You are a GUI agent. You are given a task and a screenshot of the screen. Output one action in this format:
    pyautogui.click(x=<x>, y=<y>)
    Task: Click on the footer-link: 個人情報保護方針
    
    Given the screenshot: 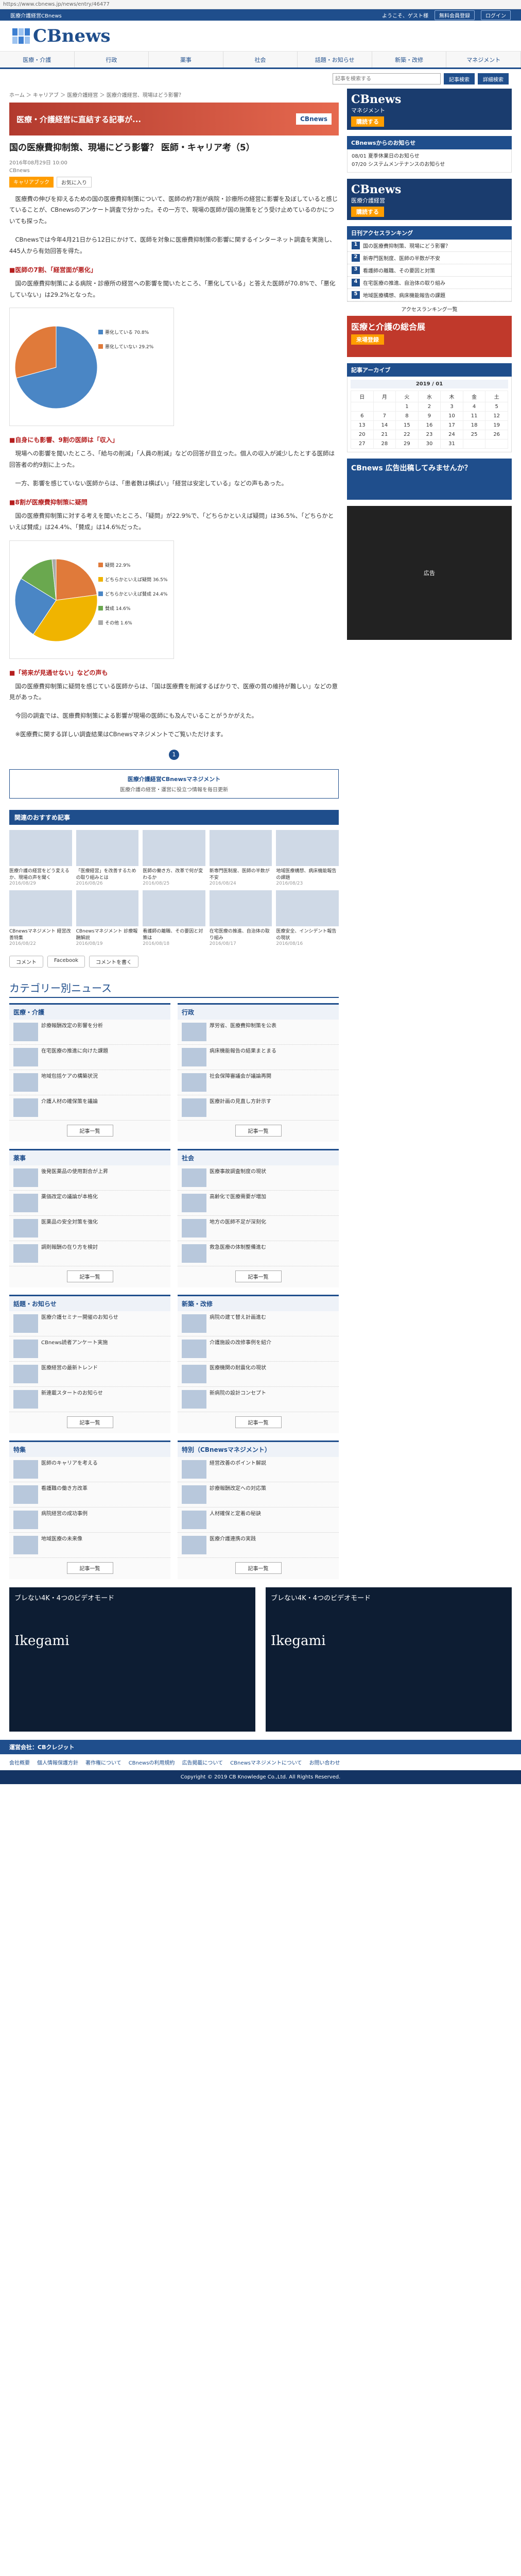 What is the action you would take?
    pyautogui.click(x=57, y=1762)
    